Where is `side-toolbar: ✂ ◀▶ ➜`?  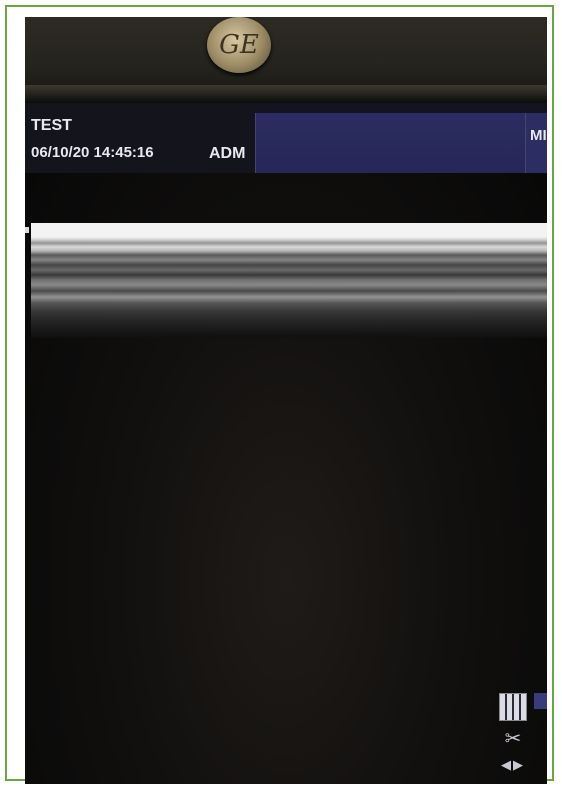
side-toolbar: ✂ ◀▶ ➜ is located at coordinates (513, 738).